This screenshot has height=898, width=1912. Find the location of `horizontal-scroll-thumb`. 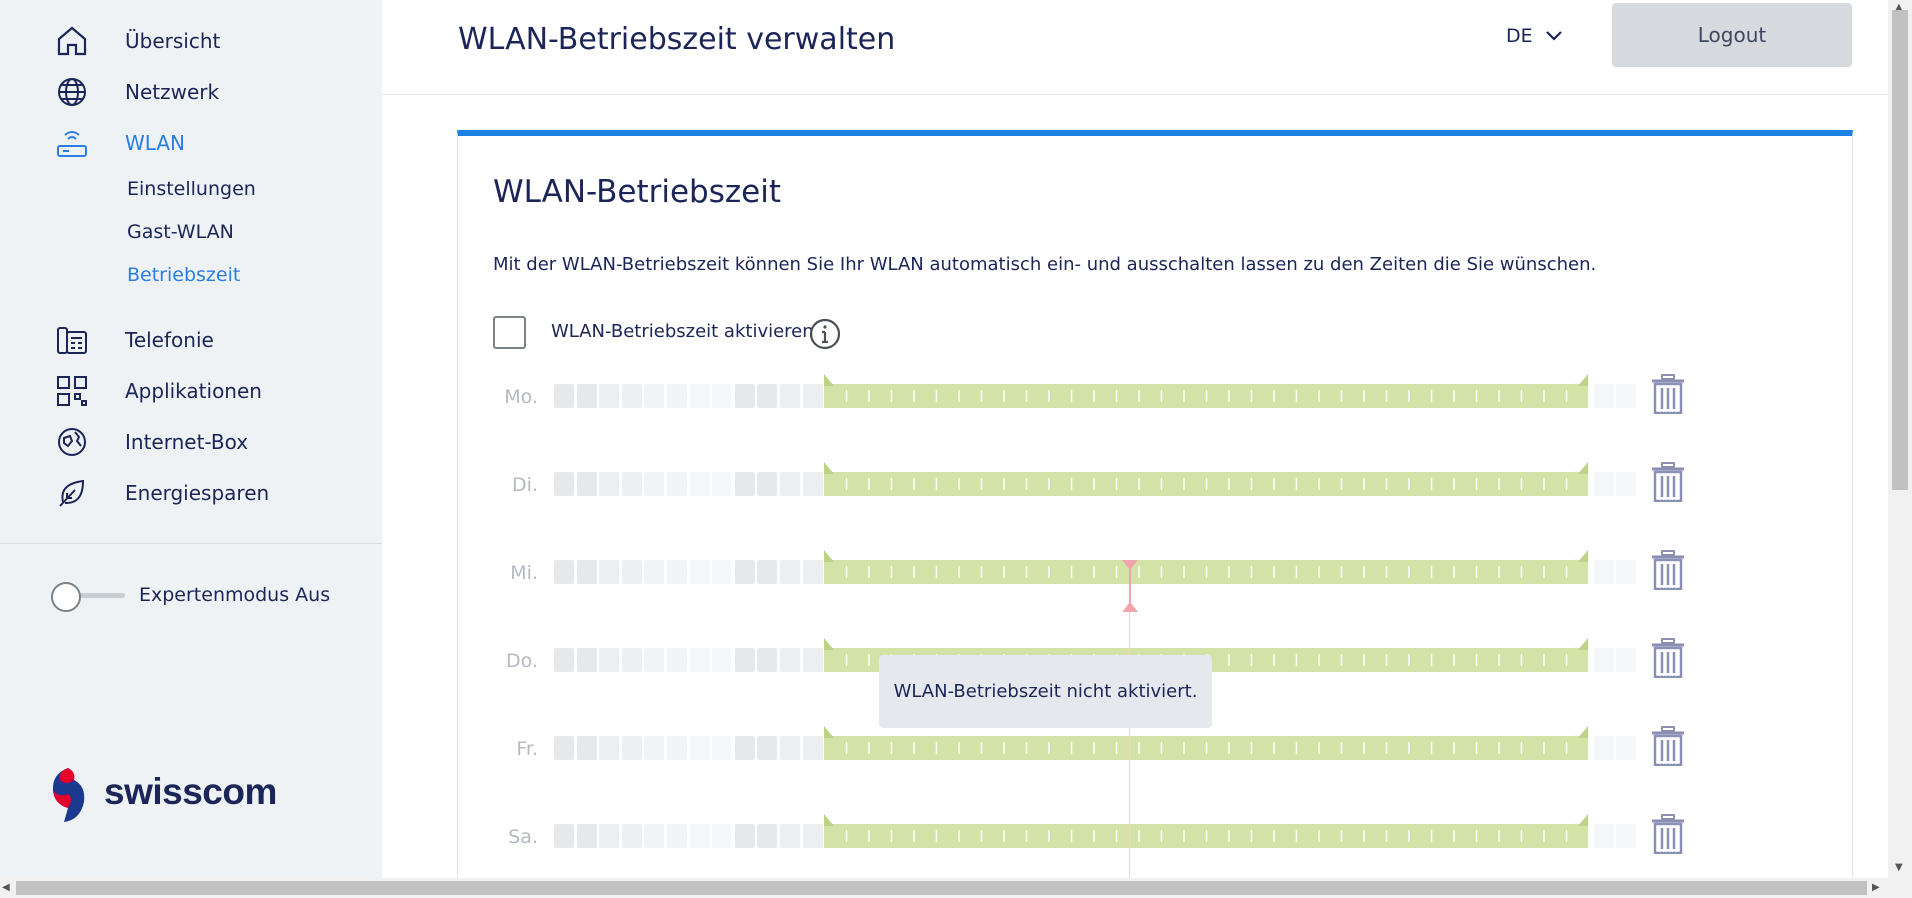

horizontal-scroll-thumb is located at coordinates (941, 888).